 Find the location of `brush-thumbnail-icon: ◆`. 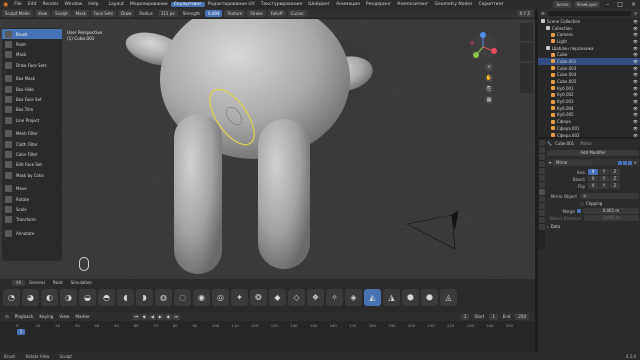

brush-thumbnail-icon: ◆ is located at coordinates (277, 297).